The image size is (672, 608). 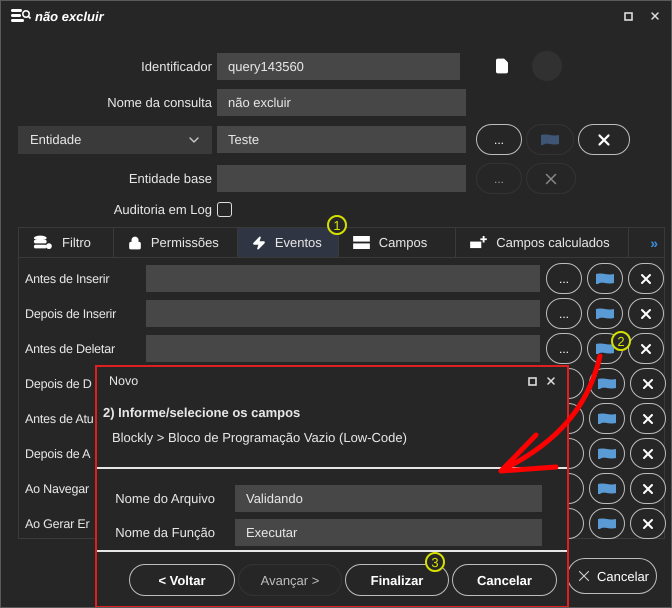 What do you see at coordinates (259, 437) in the screenshot?
I see `breadcrumb: Blockly > Bloco de Programação Vazio (Low-Code)` at bounding box center [259, 437].